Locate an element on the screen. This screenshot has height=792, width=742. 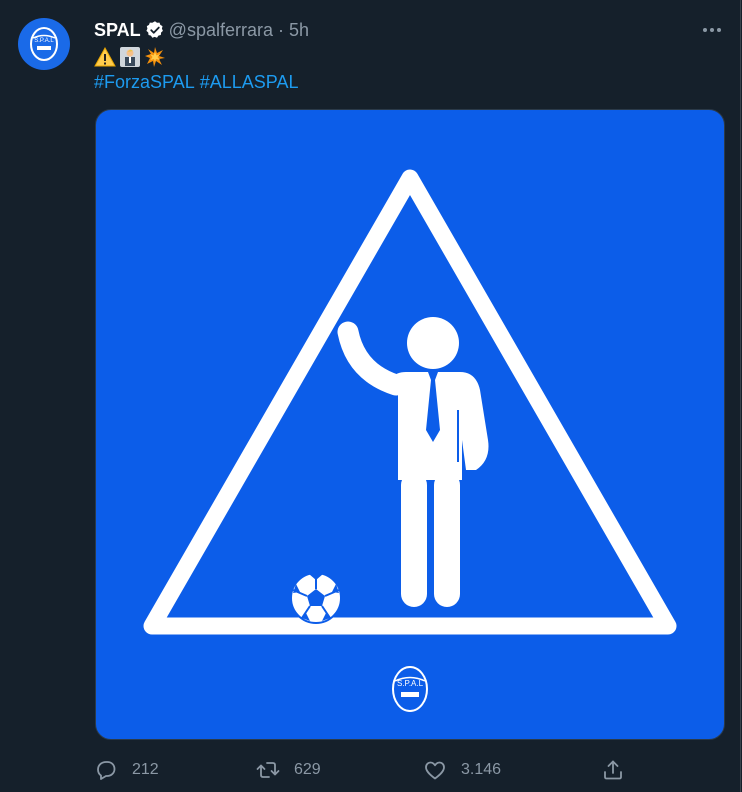
heart-icon is located at coordinates (435, 770).